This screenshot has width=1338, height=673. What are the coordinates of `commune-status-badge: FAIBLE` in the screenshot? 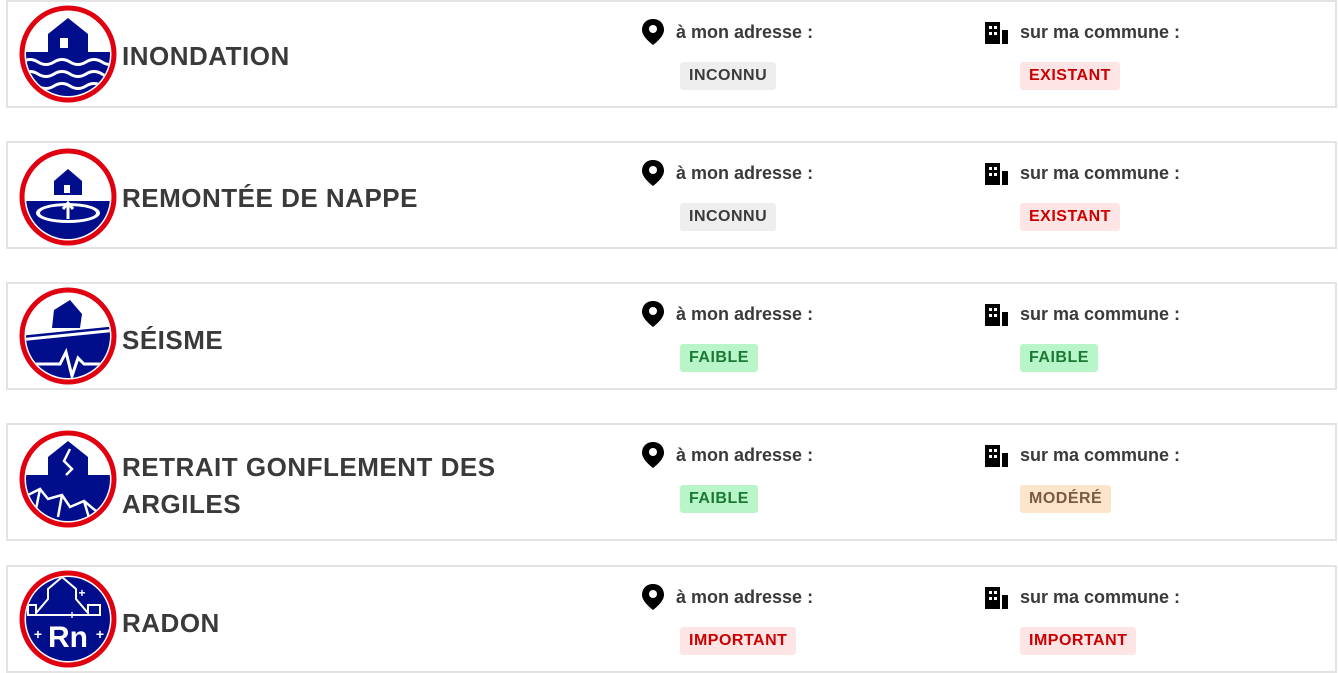 It's located at (1059, 358).